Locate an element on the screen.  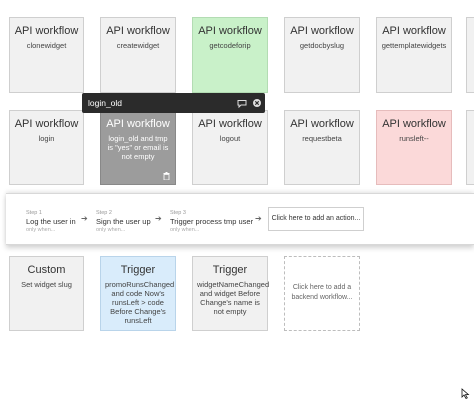
workflow-card-name: clonewidget is located at coordinates (46, 45).